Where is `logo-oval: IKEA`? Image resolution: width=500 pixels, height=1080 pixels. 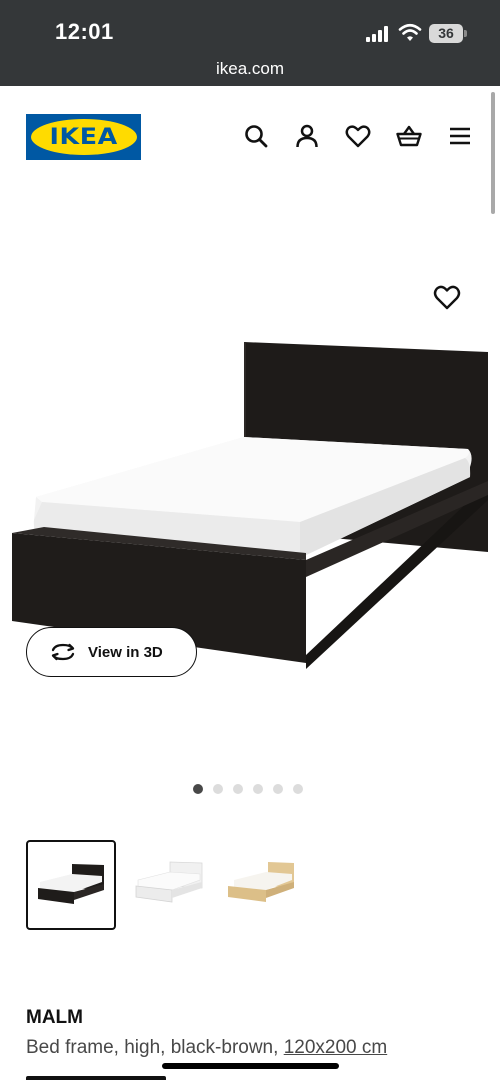
logo-oval: IKEA is located at coordinates (83, 137).